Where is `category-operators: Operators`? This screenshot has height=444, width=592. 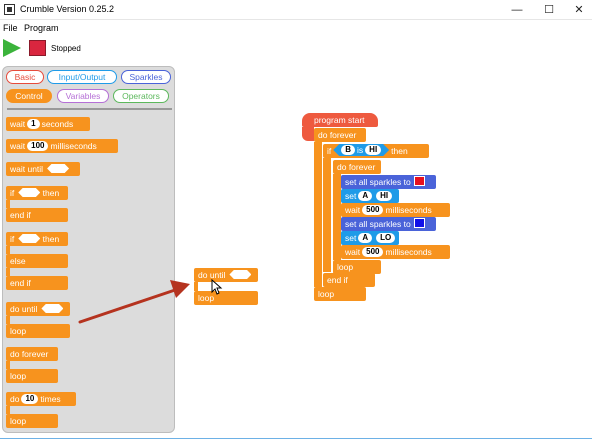 category-operators: Operators is located at coordinates (141, 96).